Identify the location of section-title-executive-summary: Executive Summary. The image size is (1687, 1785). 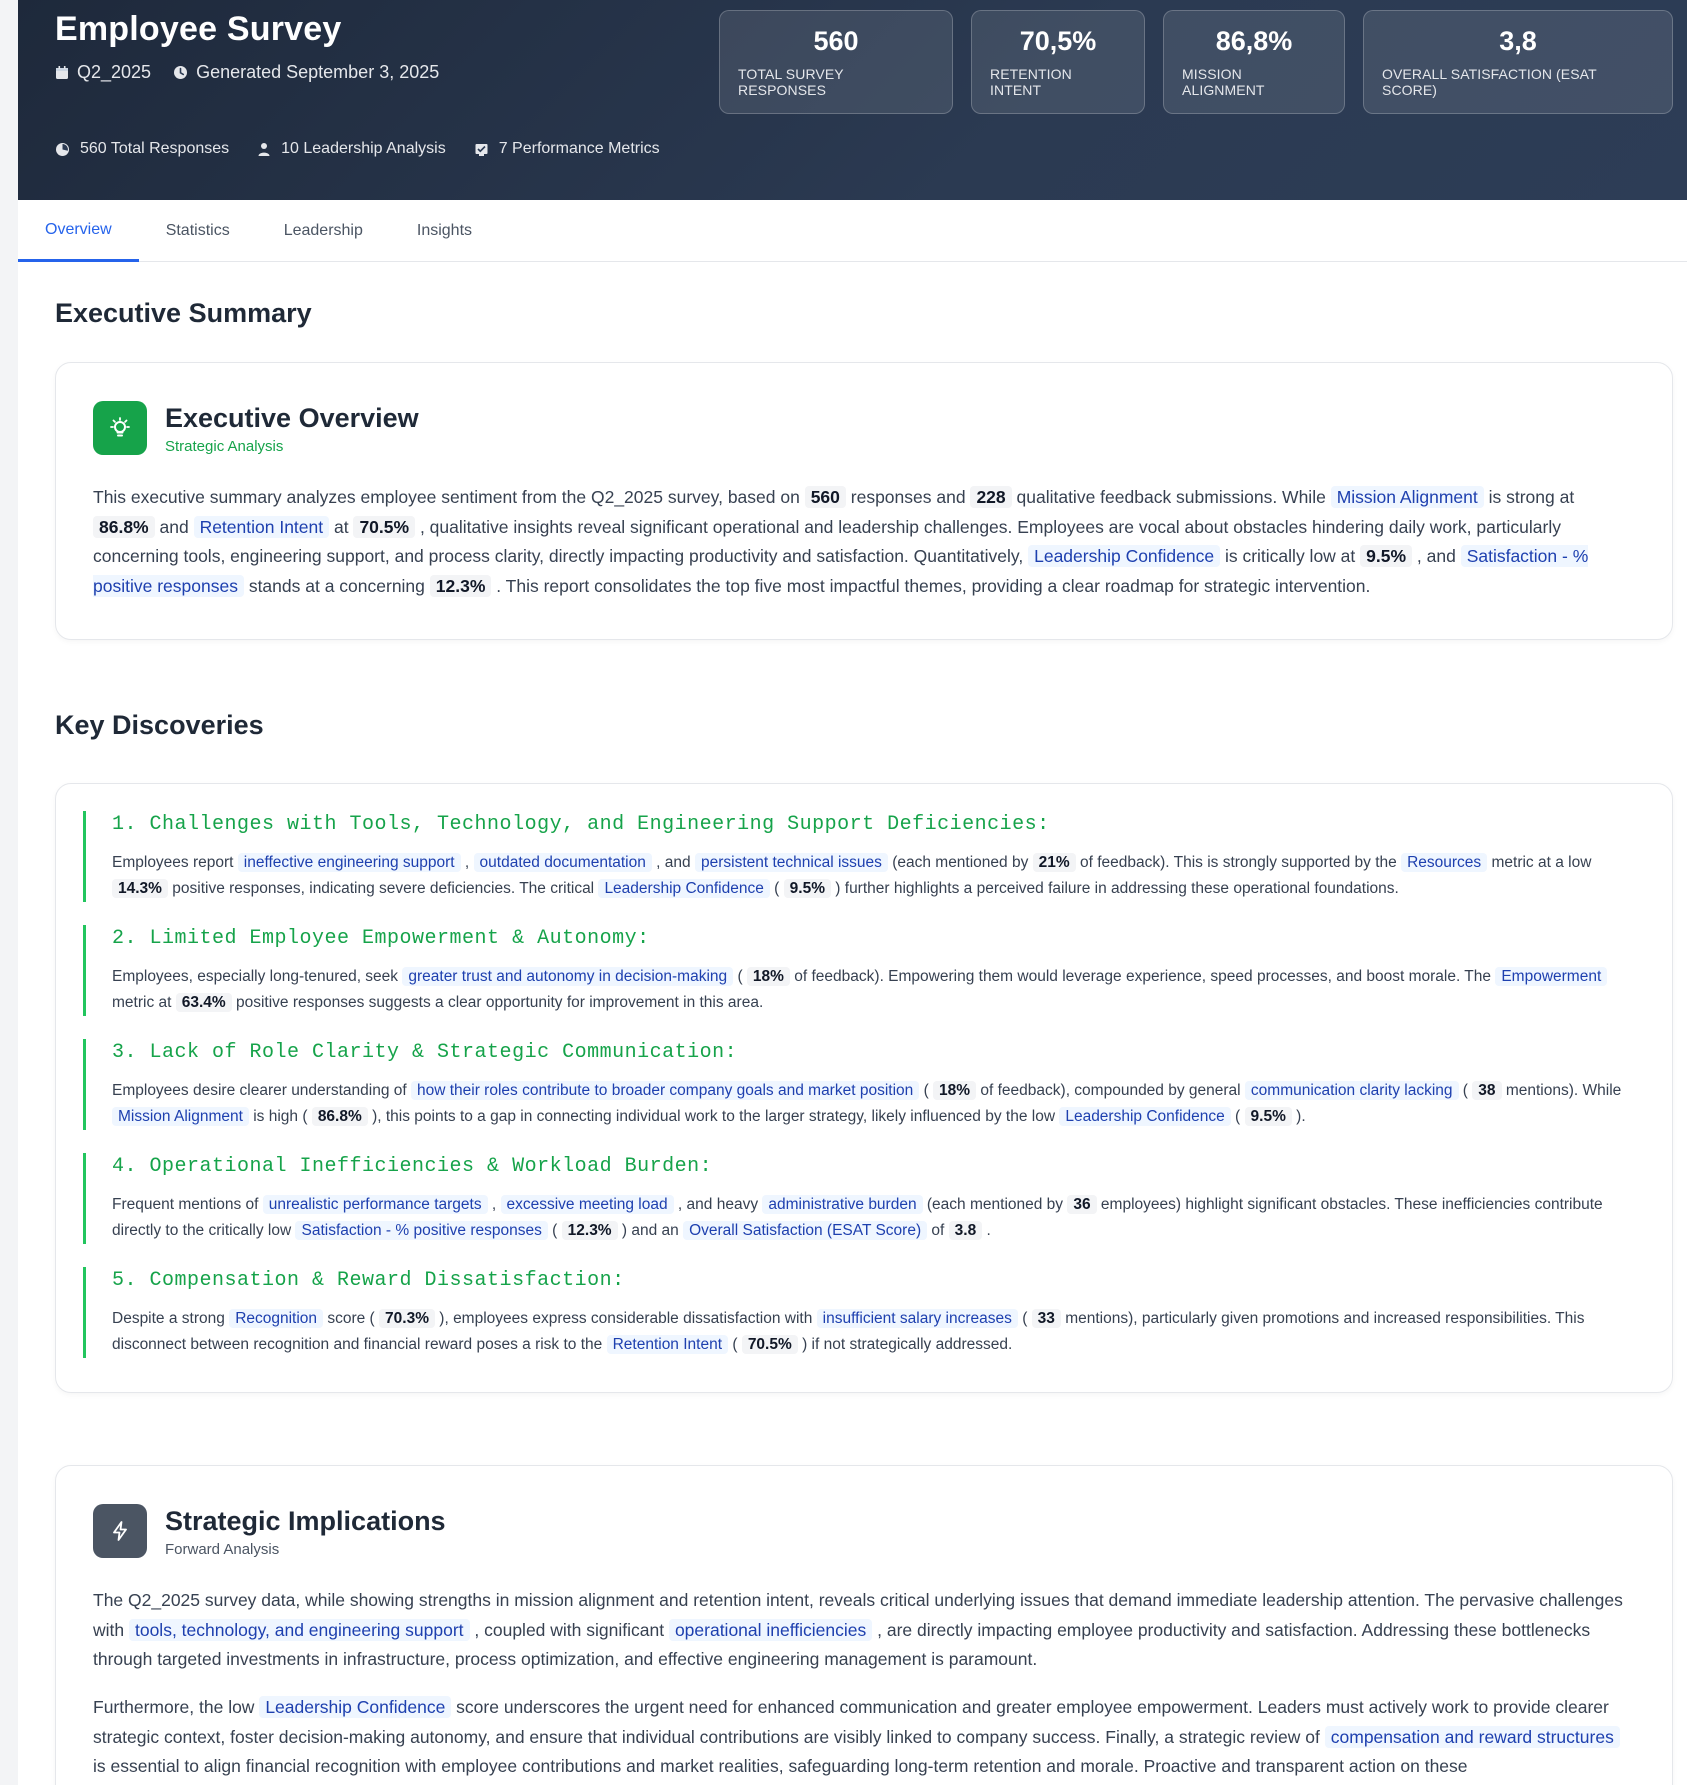
(183, 313).